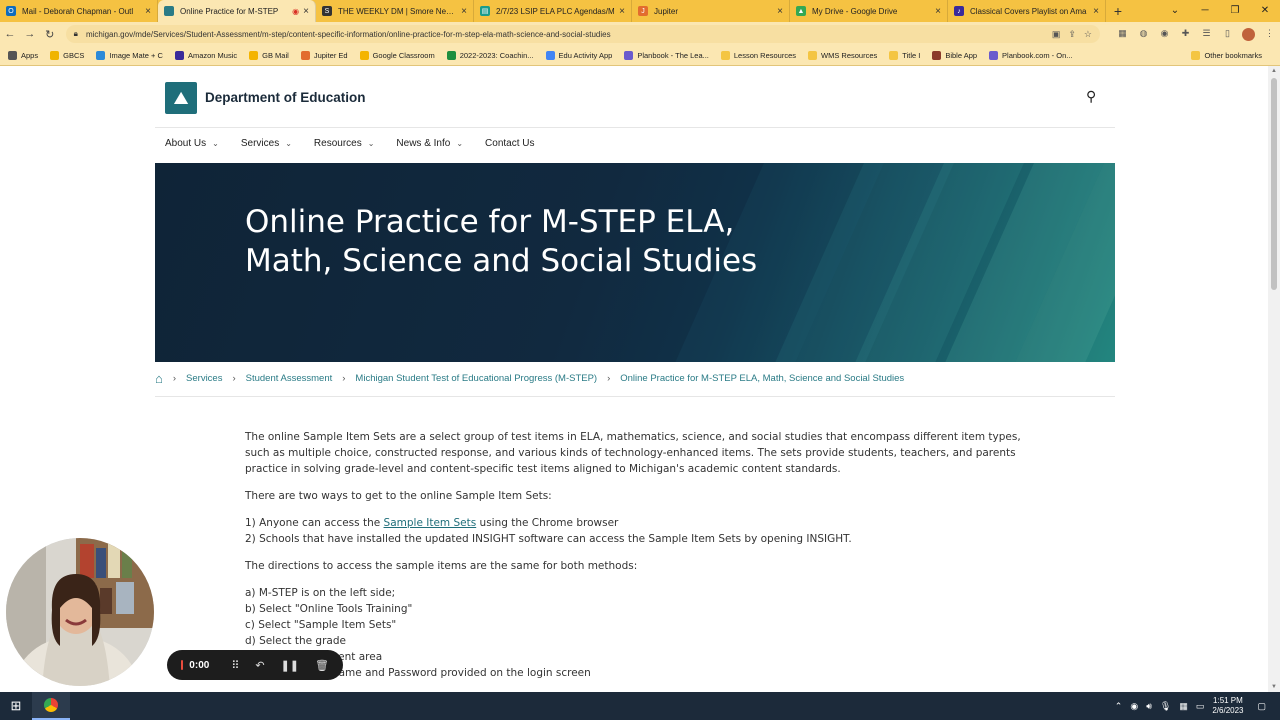  What do you see at coordinates (192, 143) in the screenshot?
I see `nav-item-about-us: About Us ⌄` at bounding box center [192, 143].